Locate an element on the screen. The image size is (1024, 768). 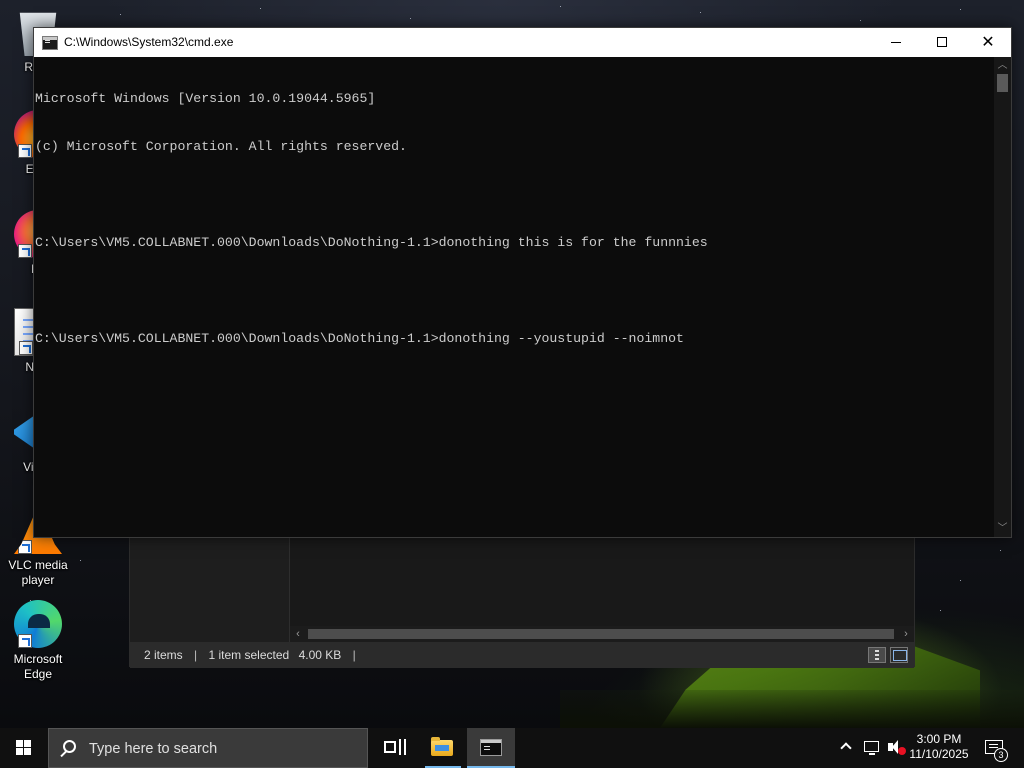
task-view-button is located at coordinates (392, 748).